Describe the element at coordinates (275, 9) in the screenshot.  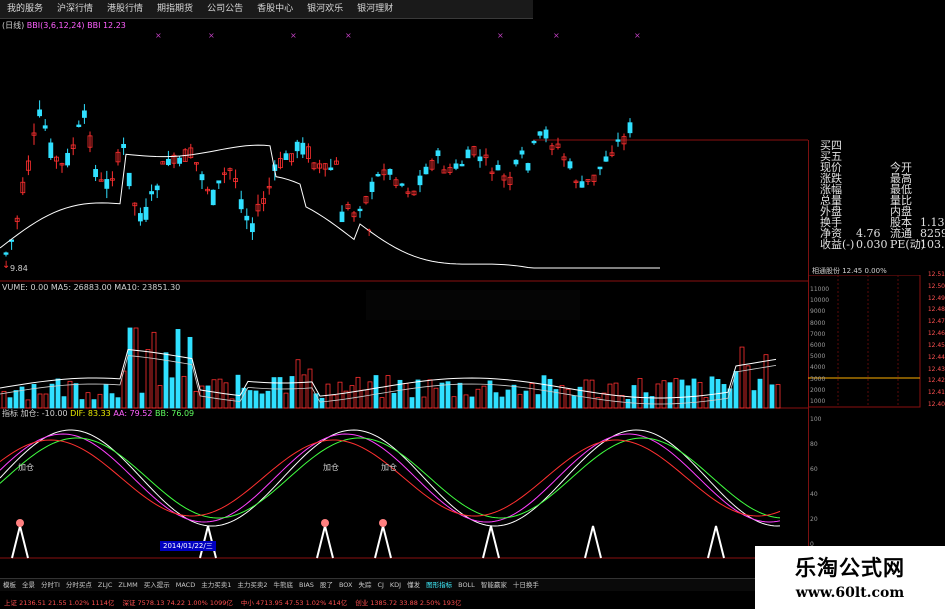
I see `menu-item: 香股中心` at that location.